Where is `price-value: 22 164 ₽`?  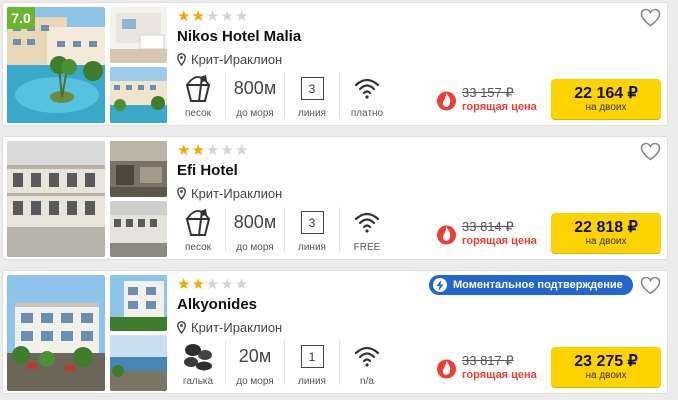
price-value: 22 164 ₽ is located at coordinates (606, 93).